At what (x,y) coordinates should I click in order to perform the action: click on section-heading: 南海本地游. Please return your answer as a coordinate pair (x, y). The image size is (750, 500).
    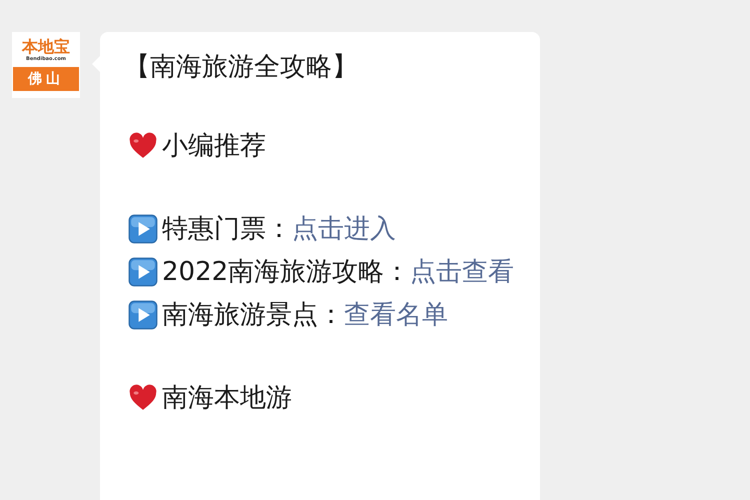
    Looking at the image, I should click on (227, 398).